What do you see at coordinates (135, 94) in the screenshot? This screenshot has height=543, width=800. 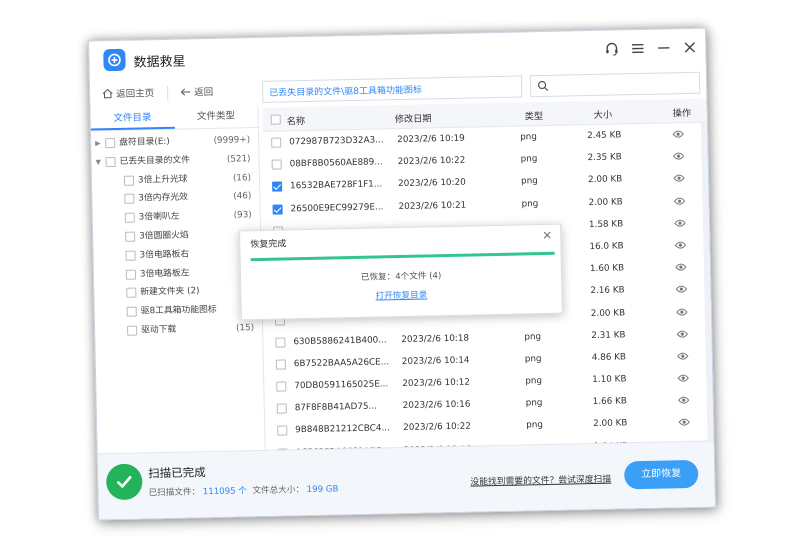 I see `home-label: 返回主页` at bounding box center [135, 94].